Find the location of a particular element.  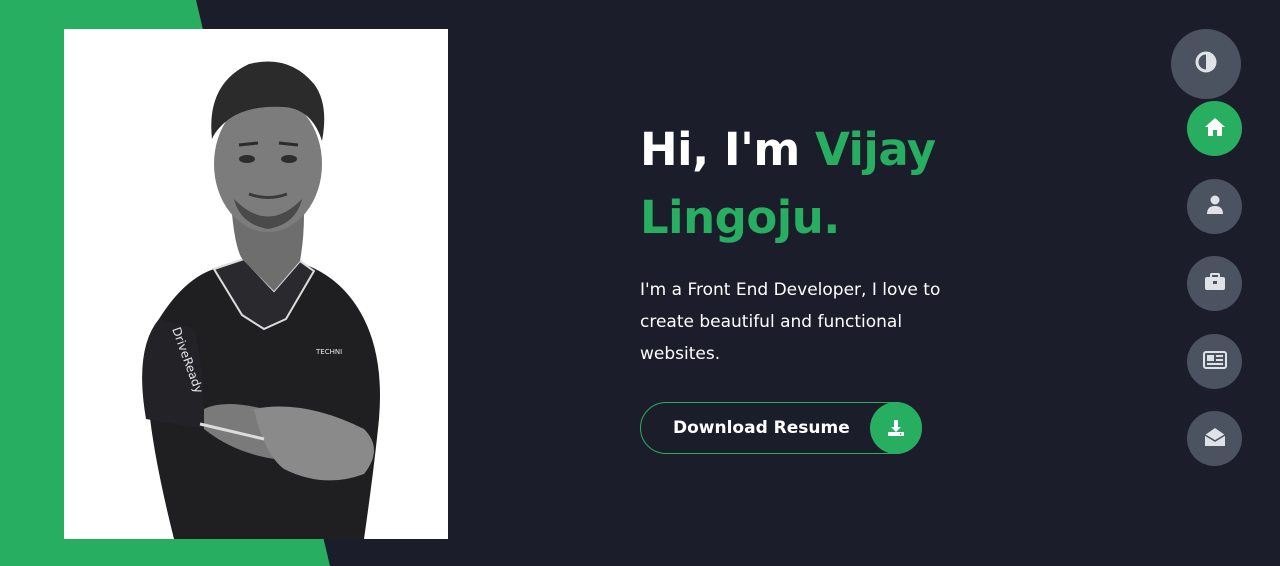

download-resume-label: Download Resume is located at coordinates (761, 428).